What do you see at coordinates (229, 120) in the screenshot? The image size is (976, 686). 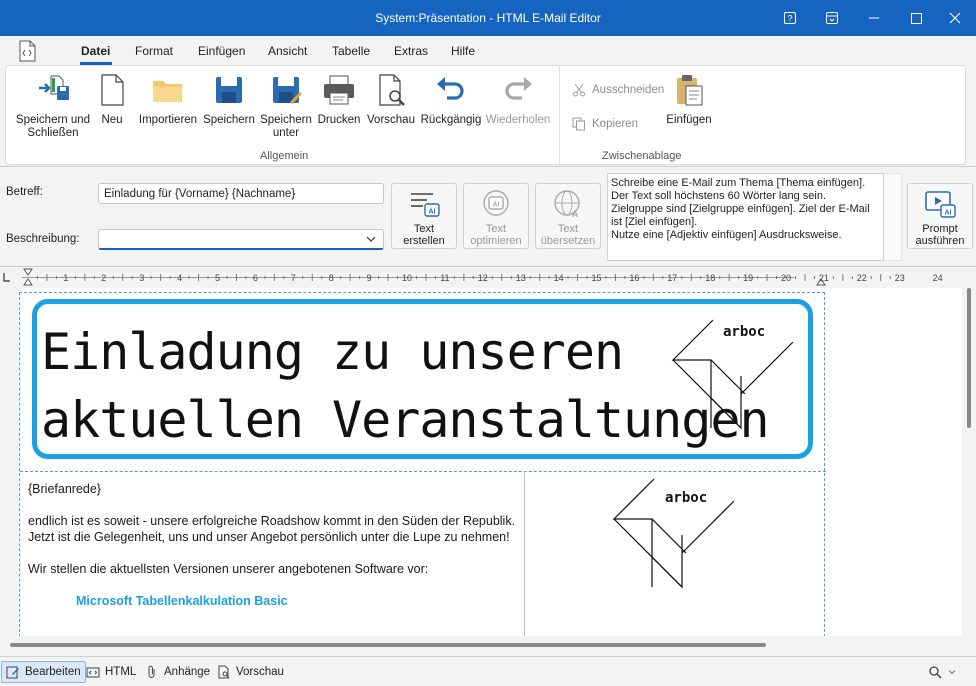 I see `save-label: Speichern` at bounding box center [229, 120].